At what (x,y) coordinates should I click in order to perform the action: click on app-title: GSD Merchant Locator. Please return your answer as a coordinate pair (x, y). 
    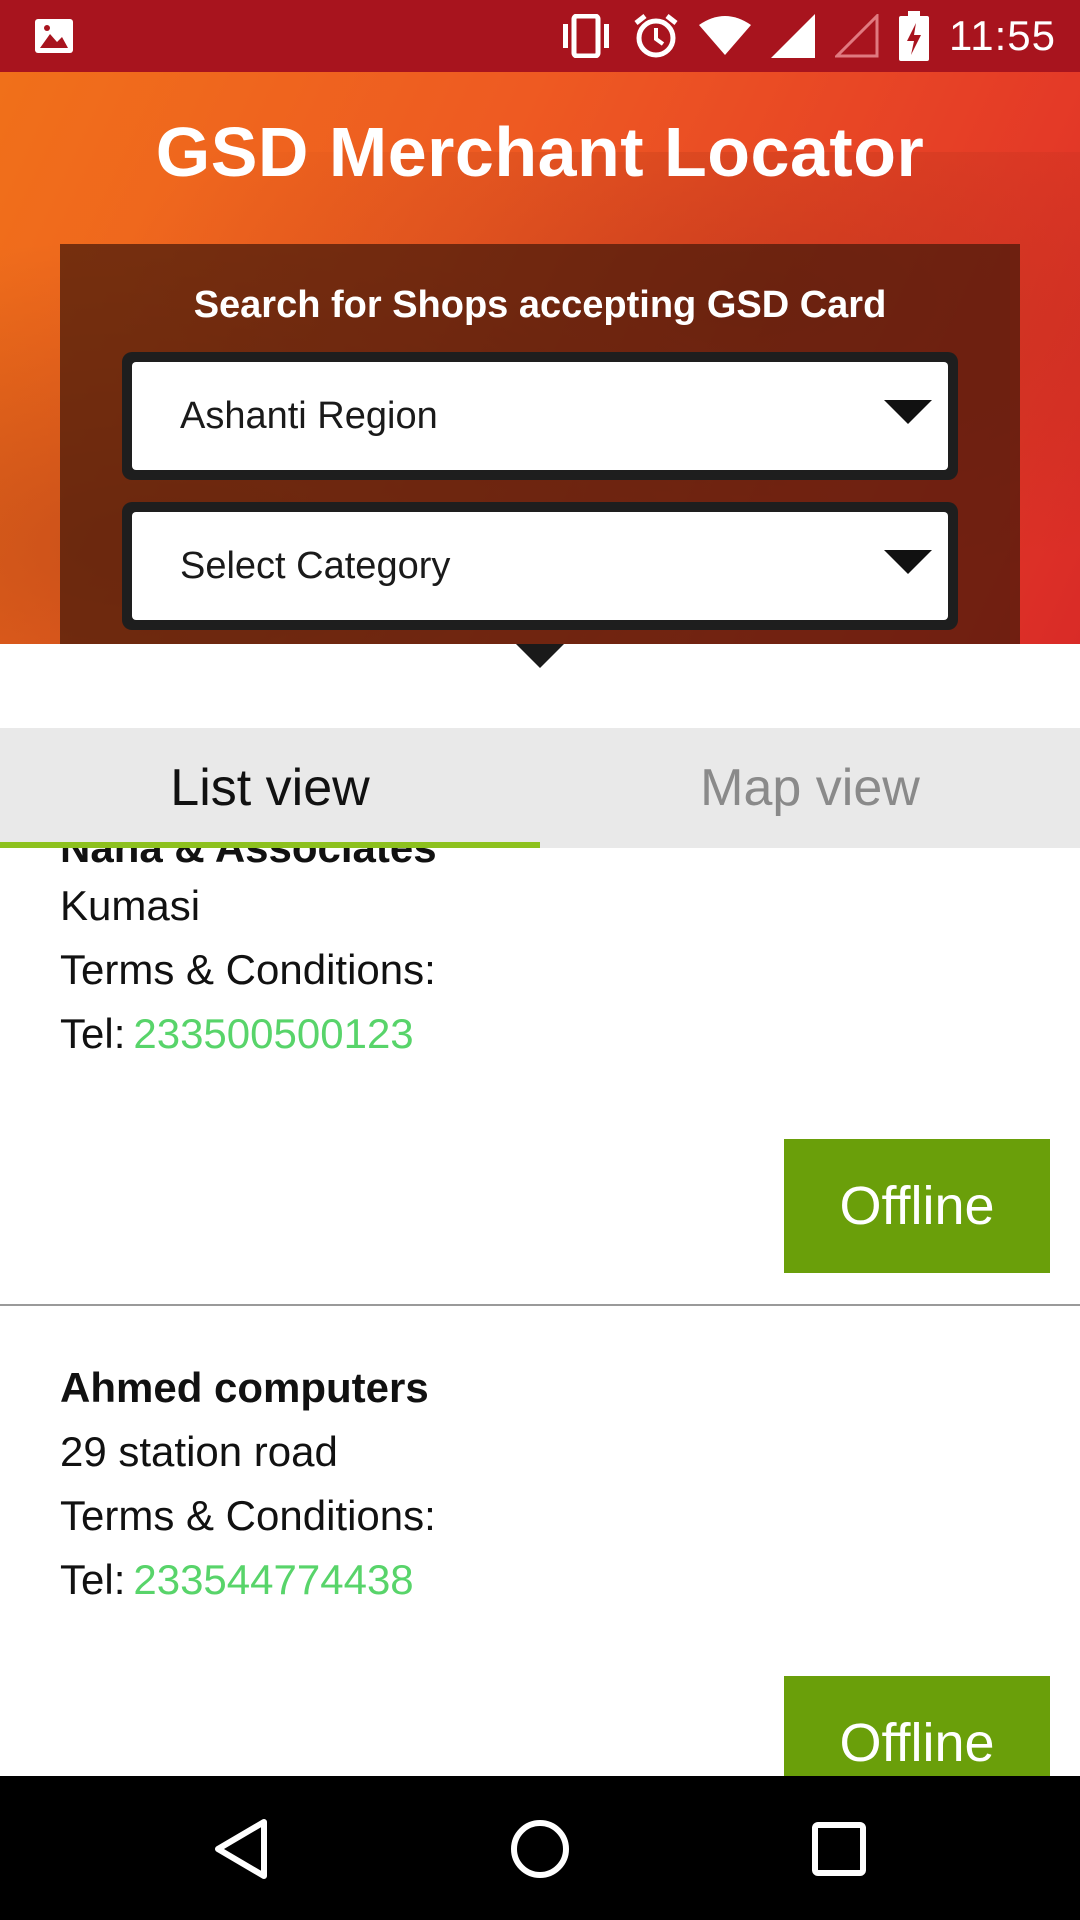
    Looking at the image, I should click on (540, 152).